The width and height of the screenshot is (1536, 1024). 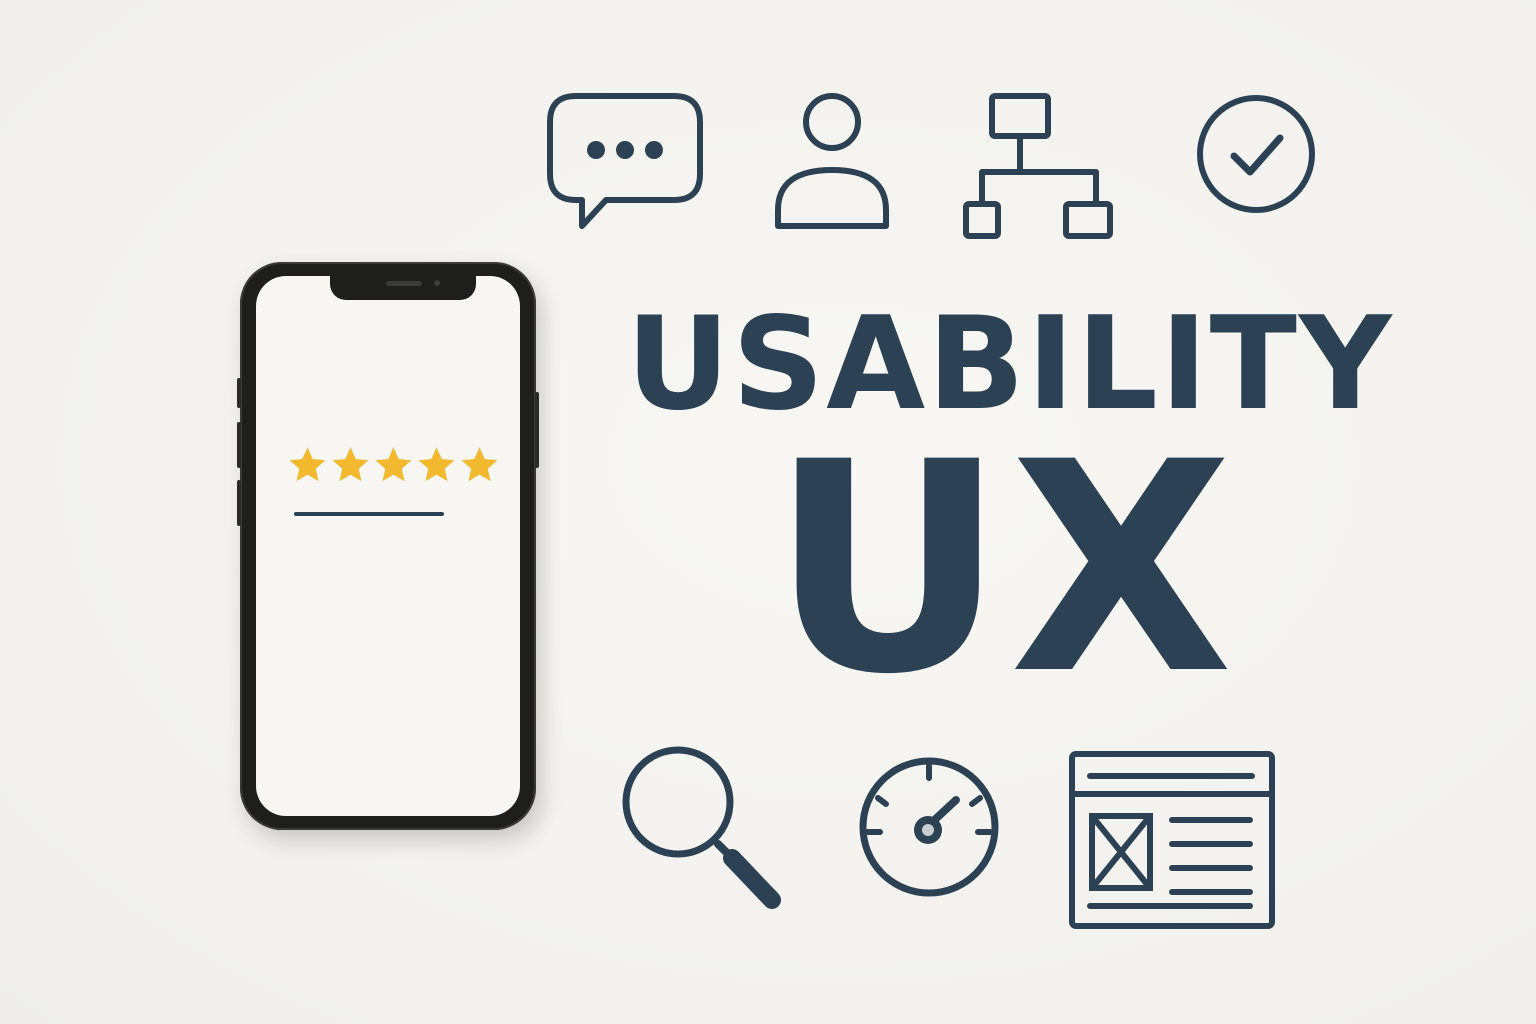 What do you see at coordinates (239, 503) in the screenshot?
I see `phone-volume-down-button` at bounding box center [239, 503].